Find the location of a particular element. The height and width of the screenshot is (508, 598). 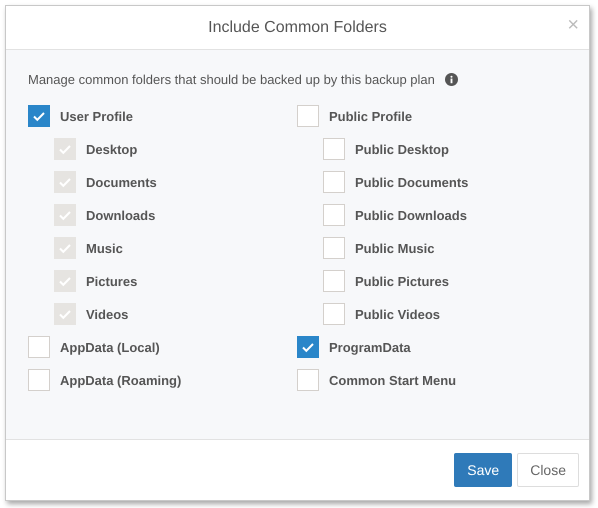

info-icon is located at coordinates (451, 79).